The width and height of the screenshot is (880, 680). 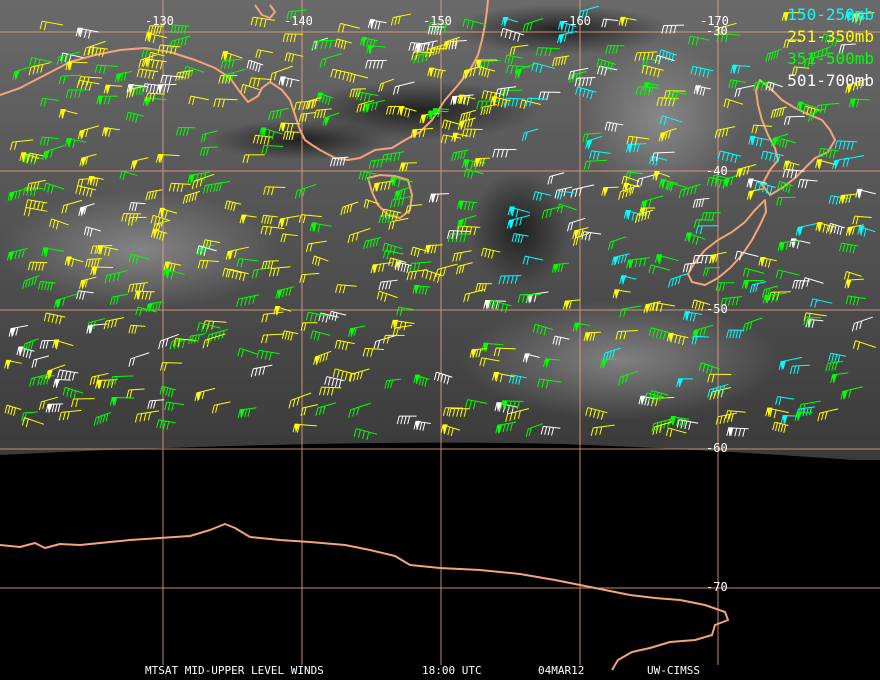 What do you see at coordinates (830, 36) in the screenshot?
I see `legend-entry: 251-350mb` at bounding box center [830, 36].